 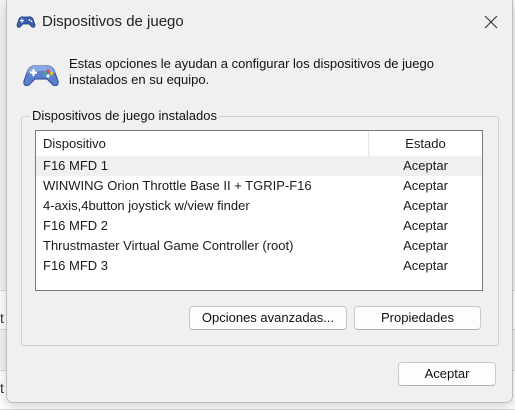 I want to click on close-button, so click(x=491, y=22).